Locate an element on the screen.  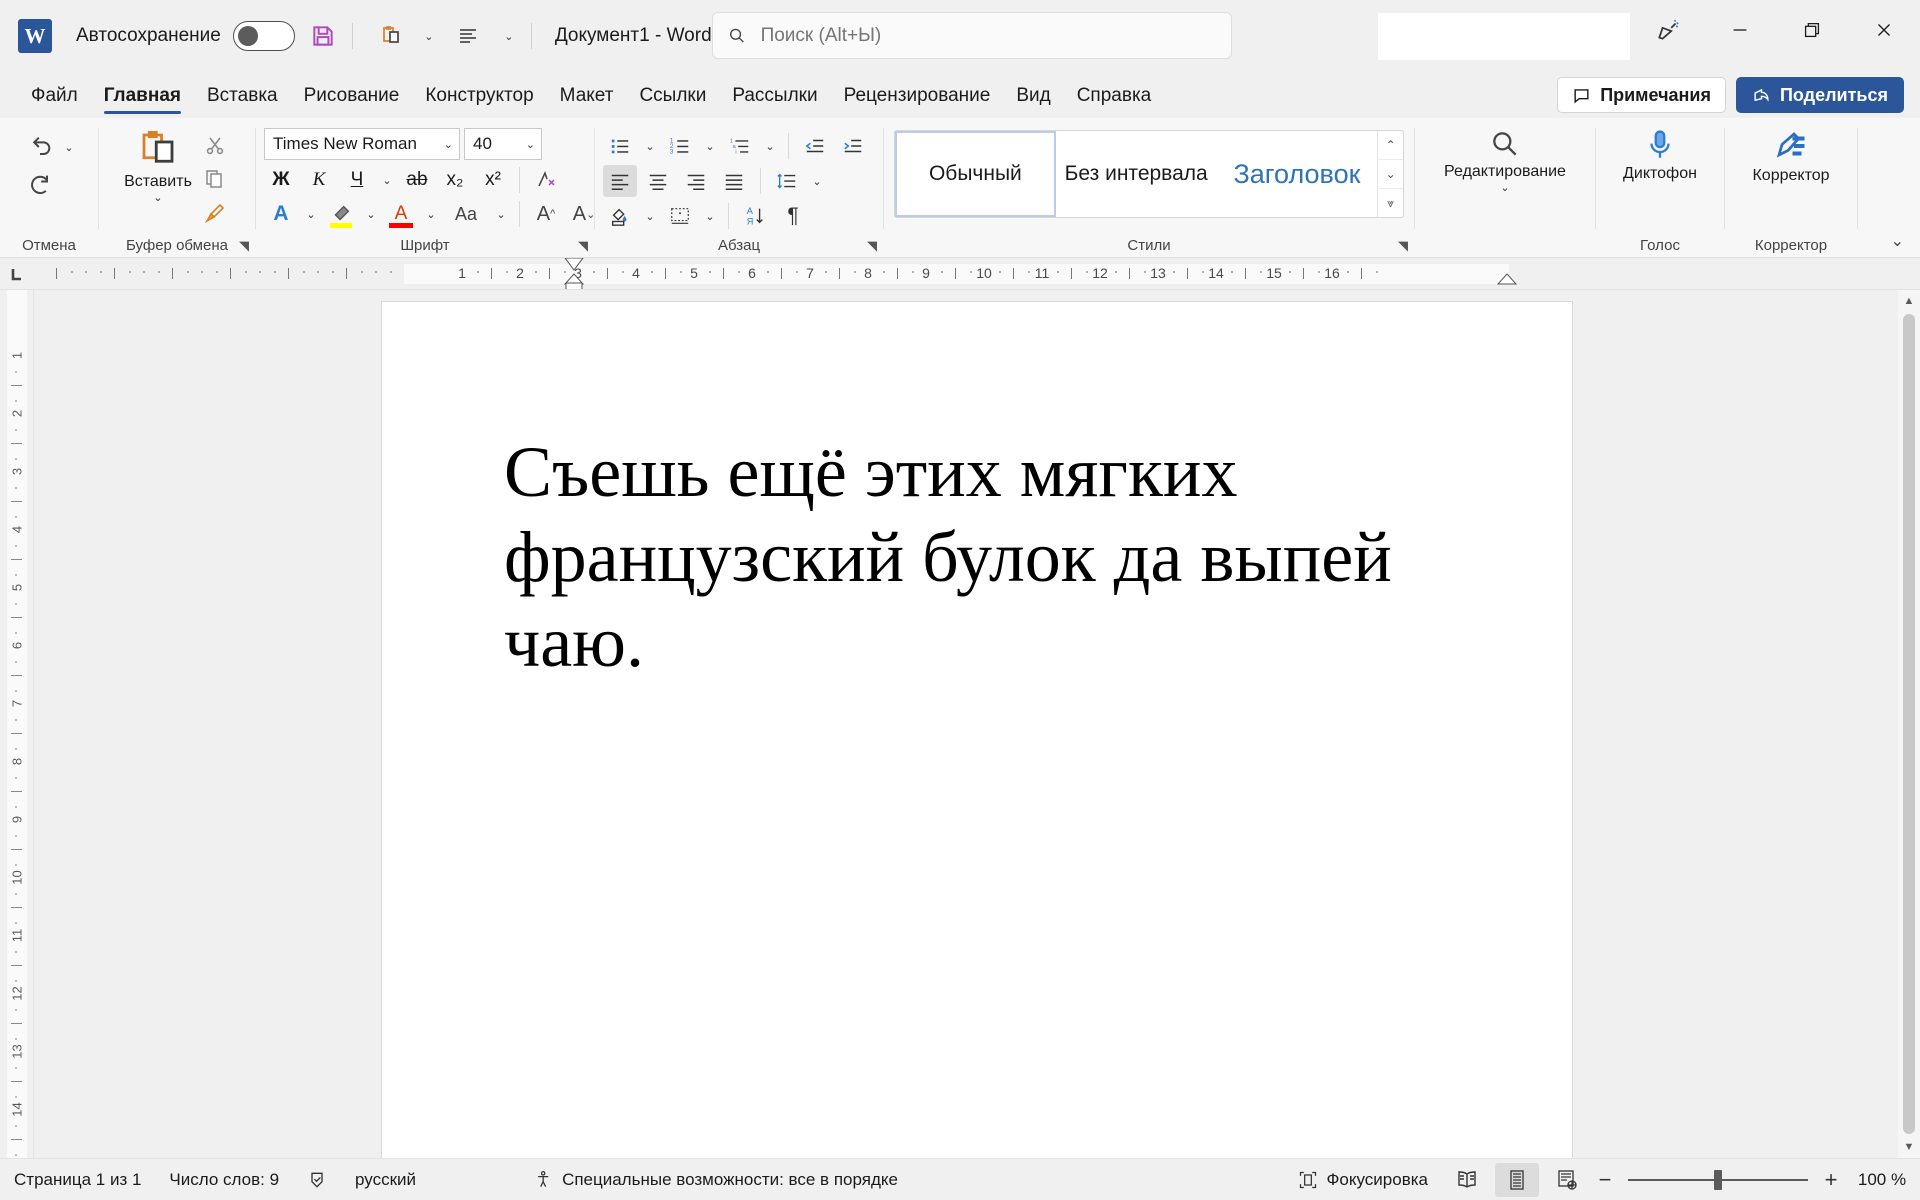
tab-insert: Вставка is located at coordinates (242, 99).